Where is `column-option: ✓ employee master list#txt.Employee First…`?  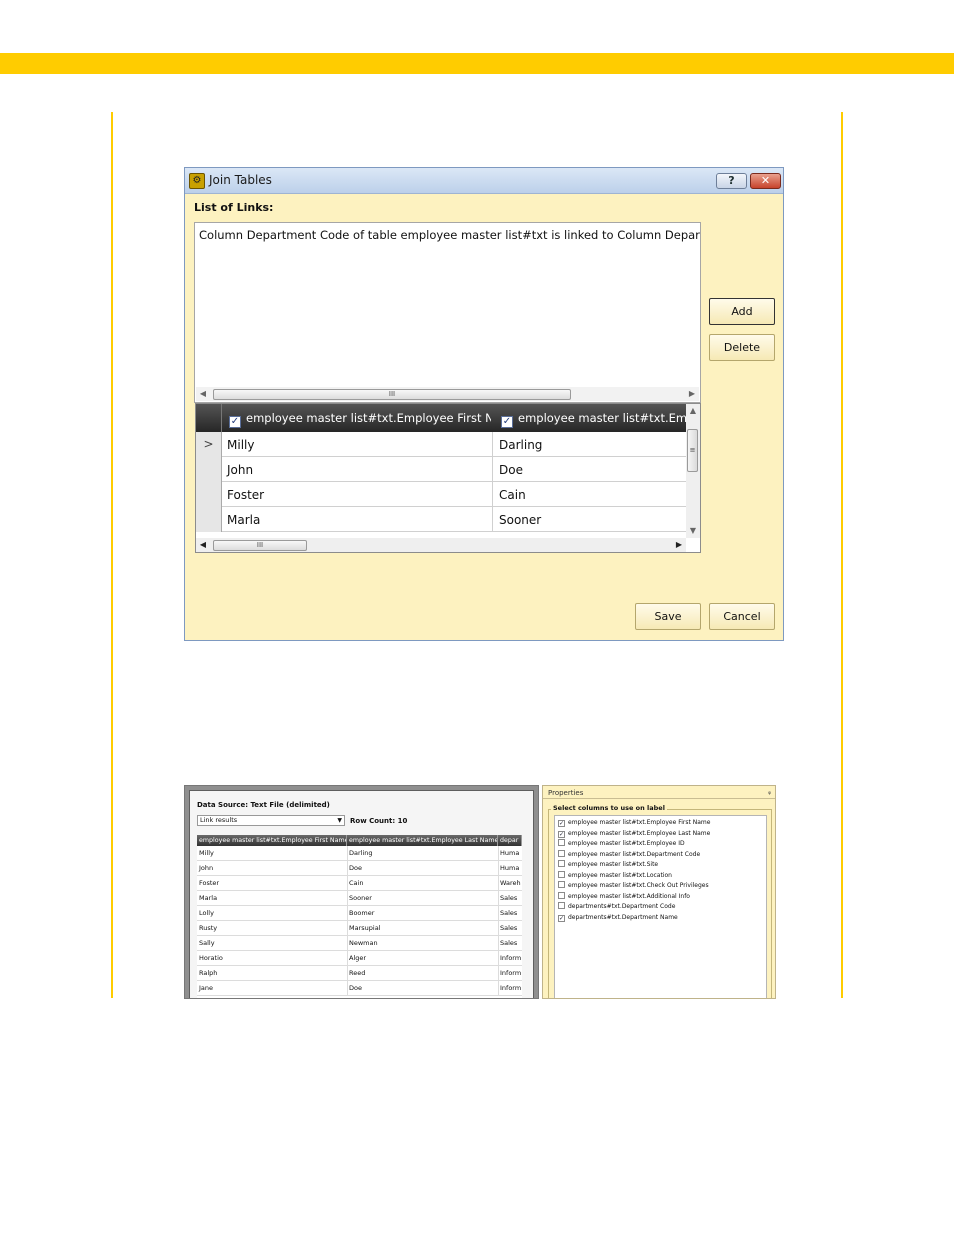 column-option: ✓ employee master list#txt.Employee First… is located at coordinates (634, 823).